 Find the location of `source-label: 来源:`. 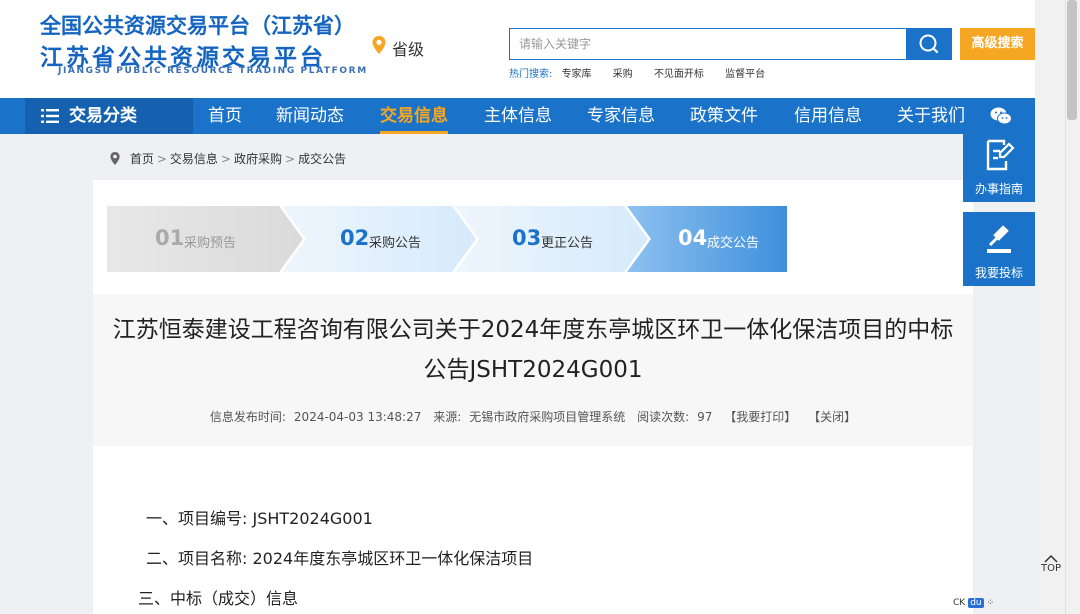

source-label: 来源: is located at coordinates (447, 417).